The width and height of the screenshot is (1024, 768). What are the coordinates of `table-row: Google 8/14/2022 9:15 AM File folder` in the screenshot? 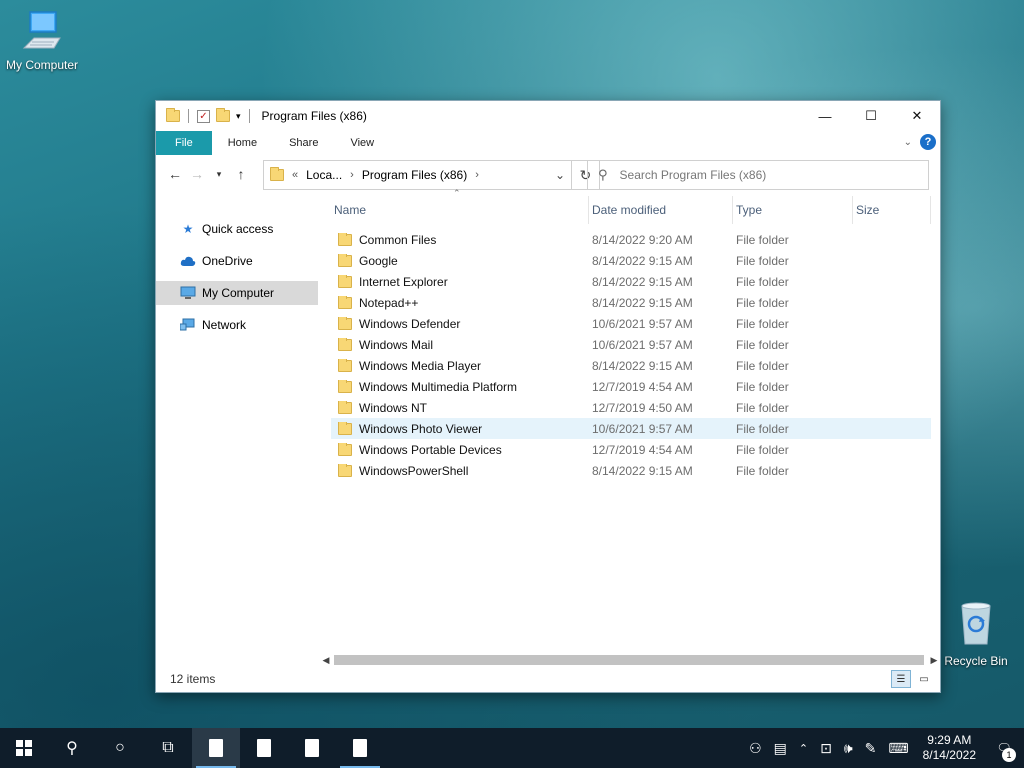 It's located at (631, 260).